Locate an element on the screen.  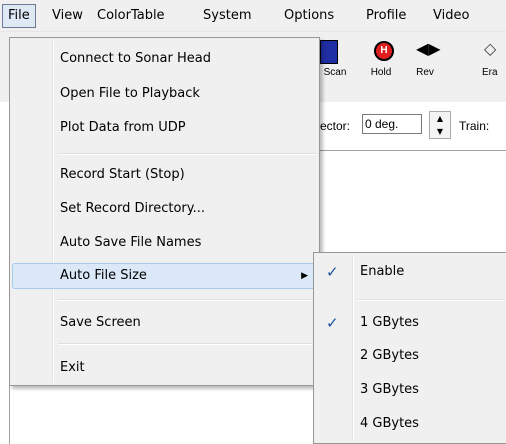
submenu-item-3gb: 3 GBytes is located at coordinates (410, 390).